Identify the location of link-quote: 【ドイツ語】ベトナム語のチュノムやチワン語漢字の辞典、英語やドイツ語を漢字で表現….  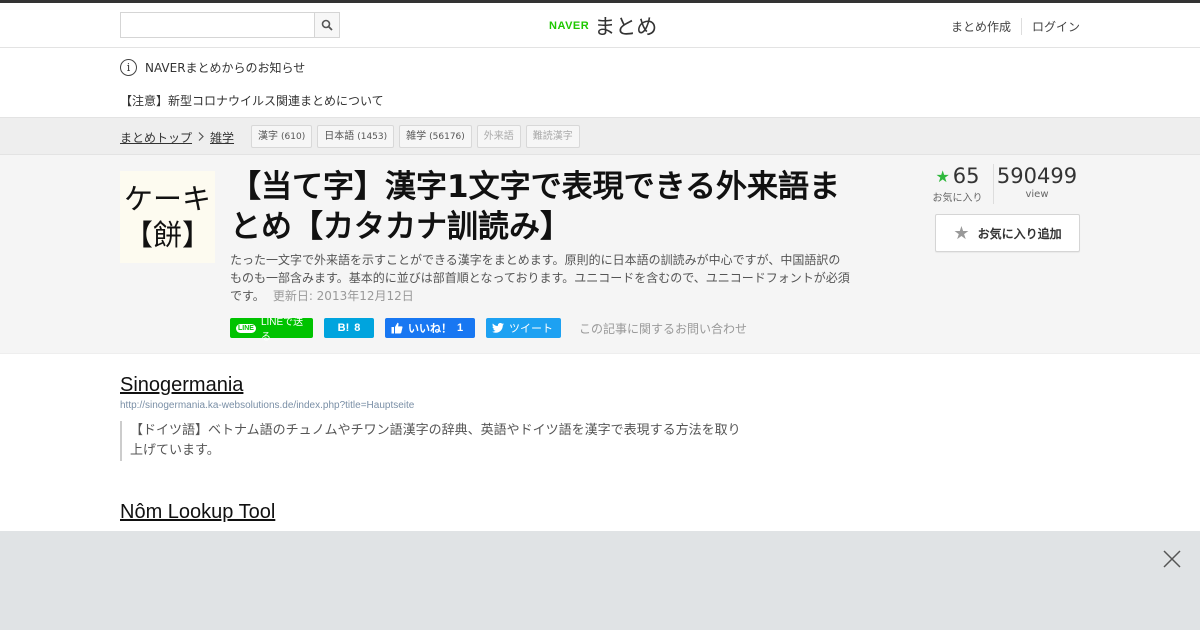
(435, 441).